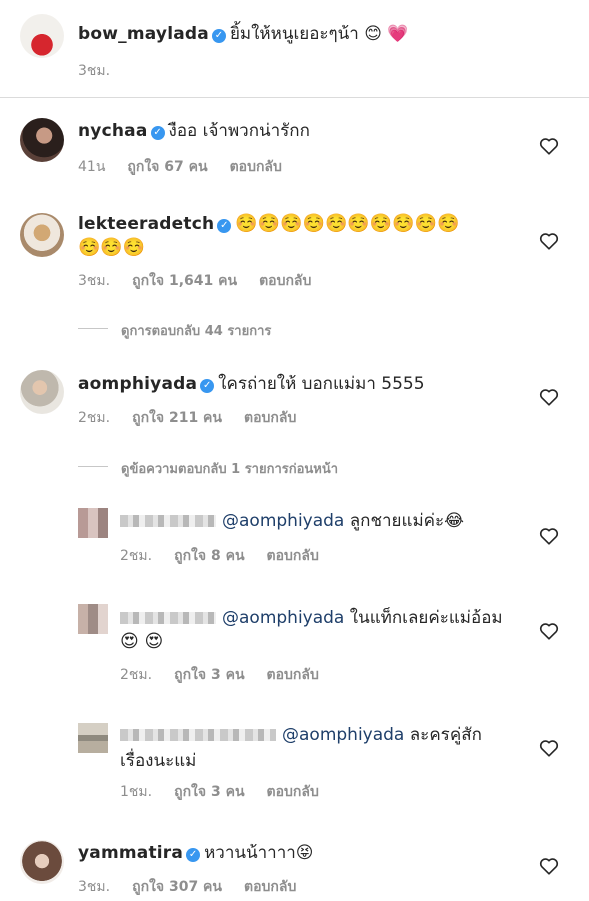 This screenshot has height=901, width=589. I want to click on comment-username: aomphiyada, so click(137, 384).